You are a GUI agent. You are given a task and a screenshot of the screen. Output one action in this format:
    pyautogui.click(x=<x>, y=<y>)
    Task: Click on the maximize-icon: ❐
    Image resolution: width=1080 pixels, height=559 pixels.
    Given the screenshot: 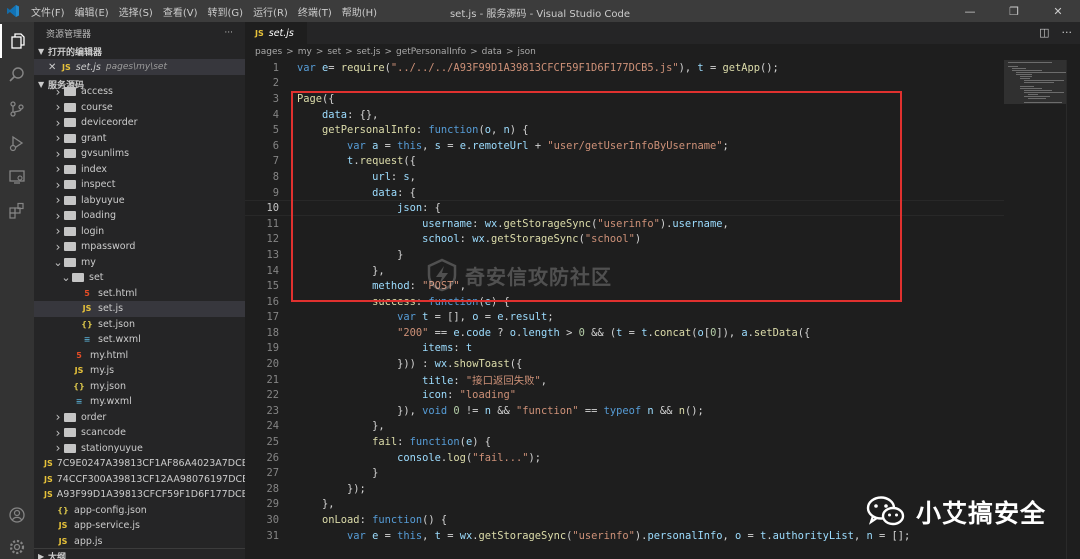 What is the action you would take?
    pyautogui.click(x=1014, y=11)
    